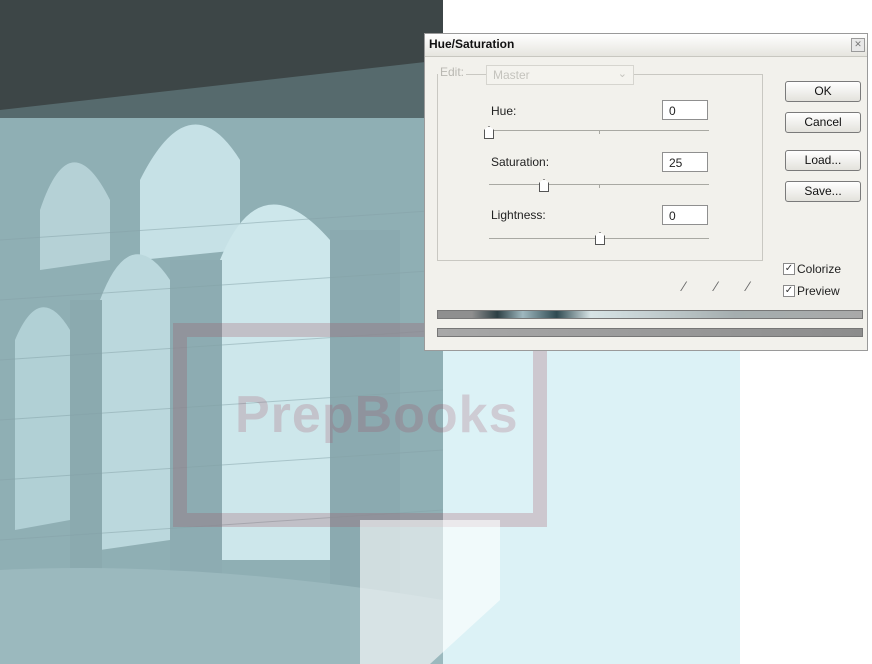  I want to click on edit-select-value: Master, so click(511, 75).